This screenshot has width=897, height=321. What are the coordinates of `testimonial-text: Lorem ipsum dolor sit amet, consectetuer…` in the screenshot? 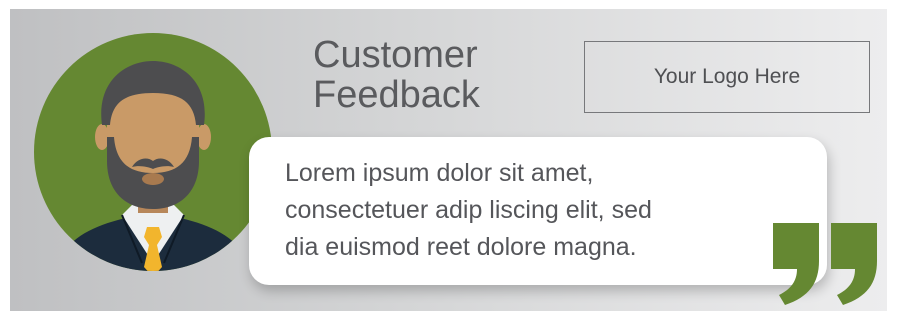 It's located at (468, 210).